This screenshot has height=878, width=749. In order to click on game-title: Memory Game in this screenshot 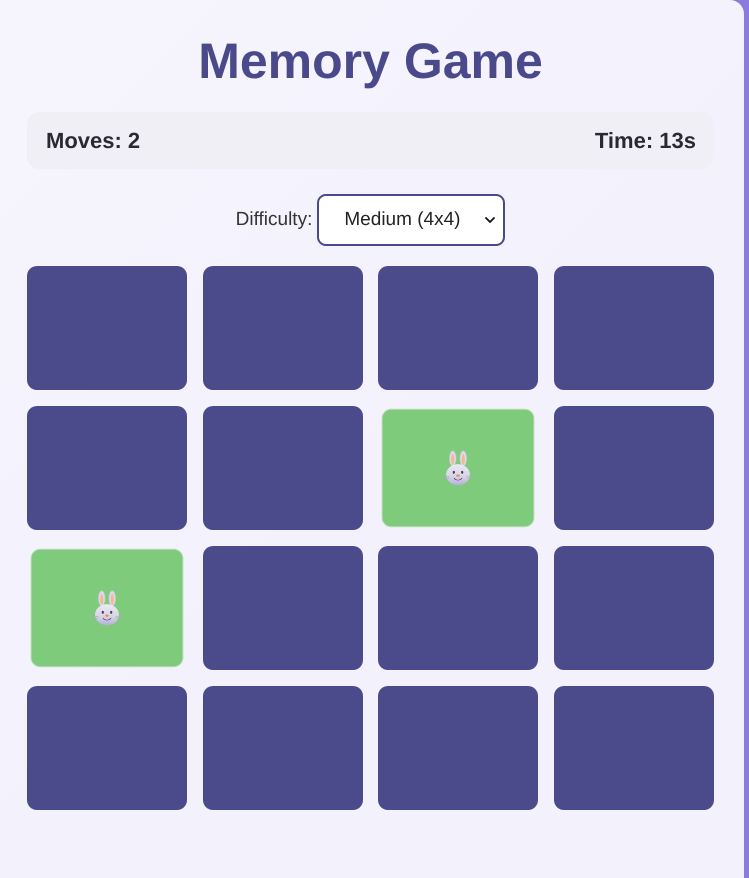, I will do `click(370, 61)`.